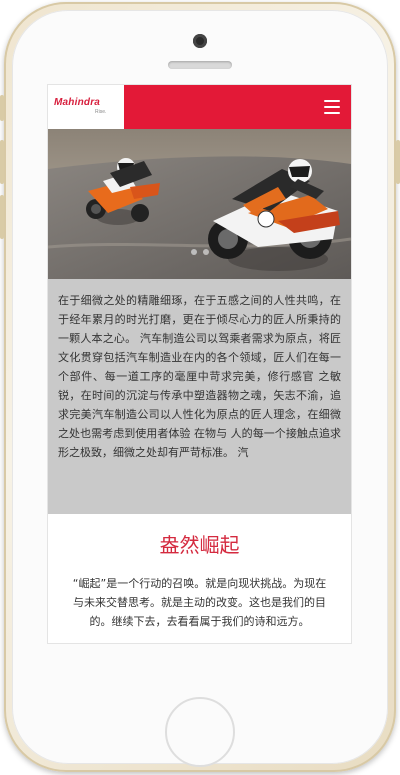  What do you see at coordinates (199, 545) in the screenshot?
I see `section-title: 盎然崛起` at bounding box center [199, 545].